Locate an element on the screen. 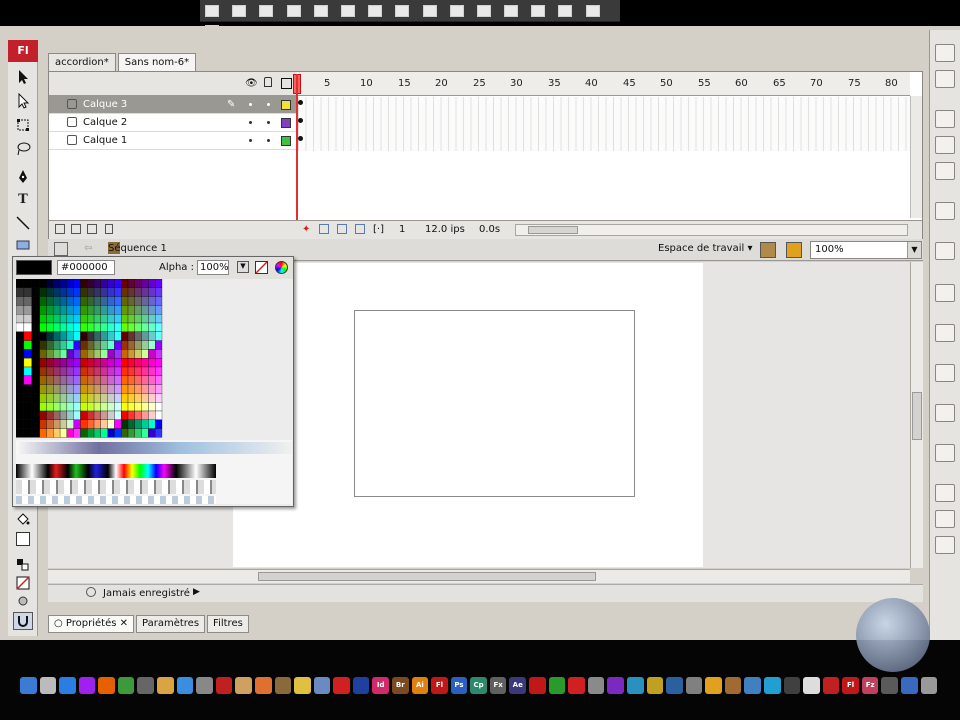 The width and height of the screenshot is (960, 720). motion-guide-icon is located at coordinates (76, 229).